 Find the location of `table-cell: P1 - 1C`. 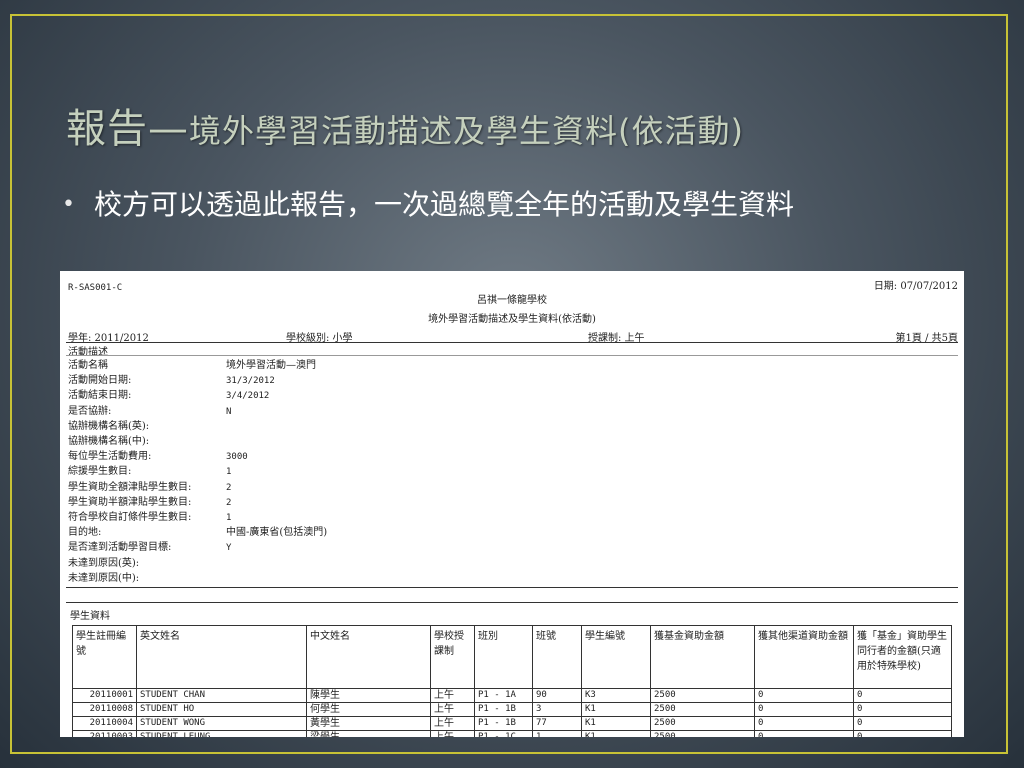

table-cell: P1 - 1C is located at coordinates (503, 733).